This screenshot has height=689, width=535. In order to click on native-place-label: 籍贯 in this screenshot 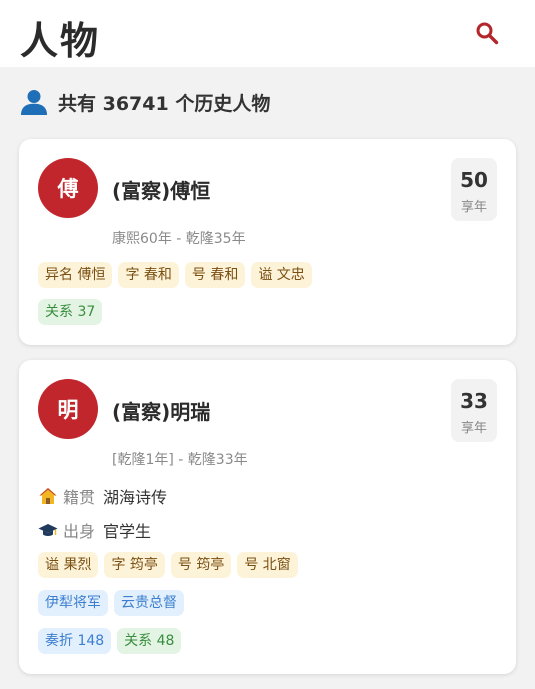, I will do `click(79, 497)`.